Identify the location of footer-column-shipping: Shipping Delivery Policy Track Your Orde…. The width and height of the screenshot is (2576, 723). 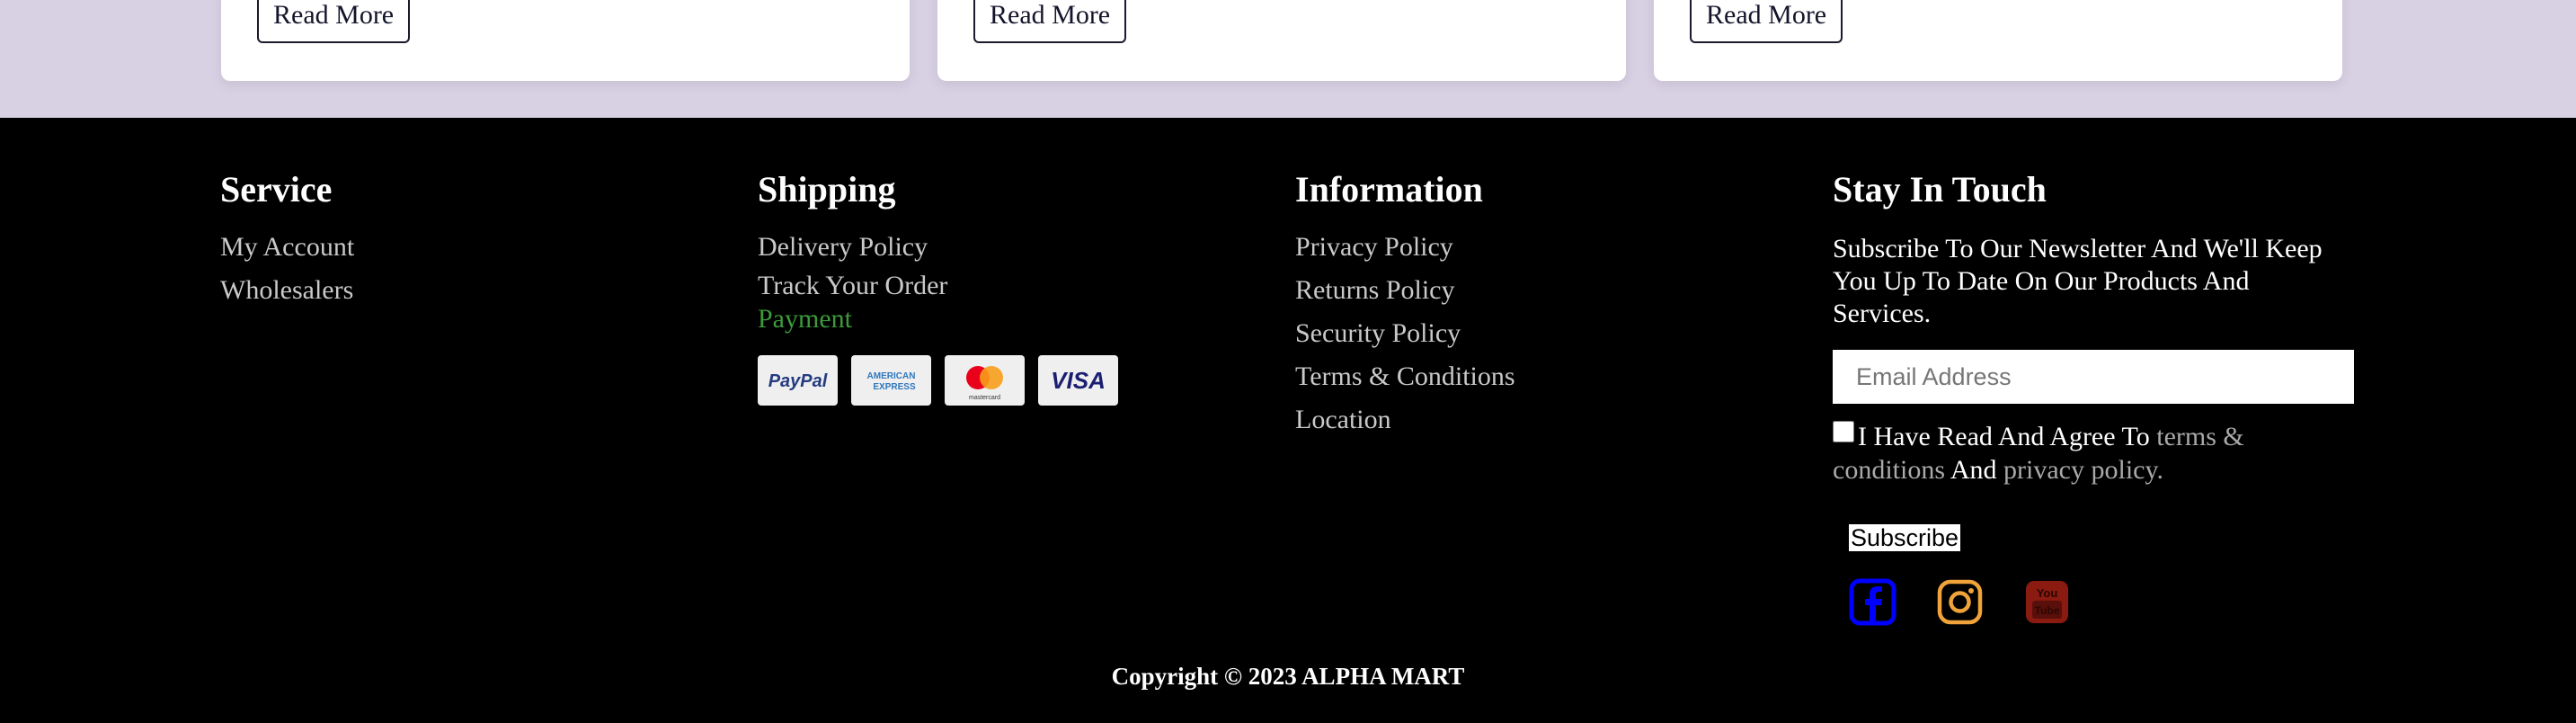
(992, 288).